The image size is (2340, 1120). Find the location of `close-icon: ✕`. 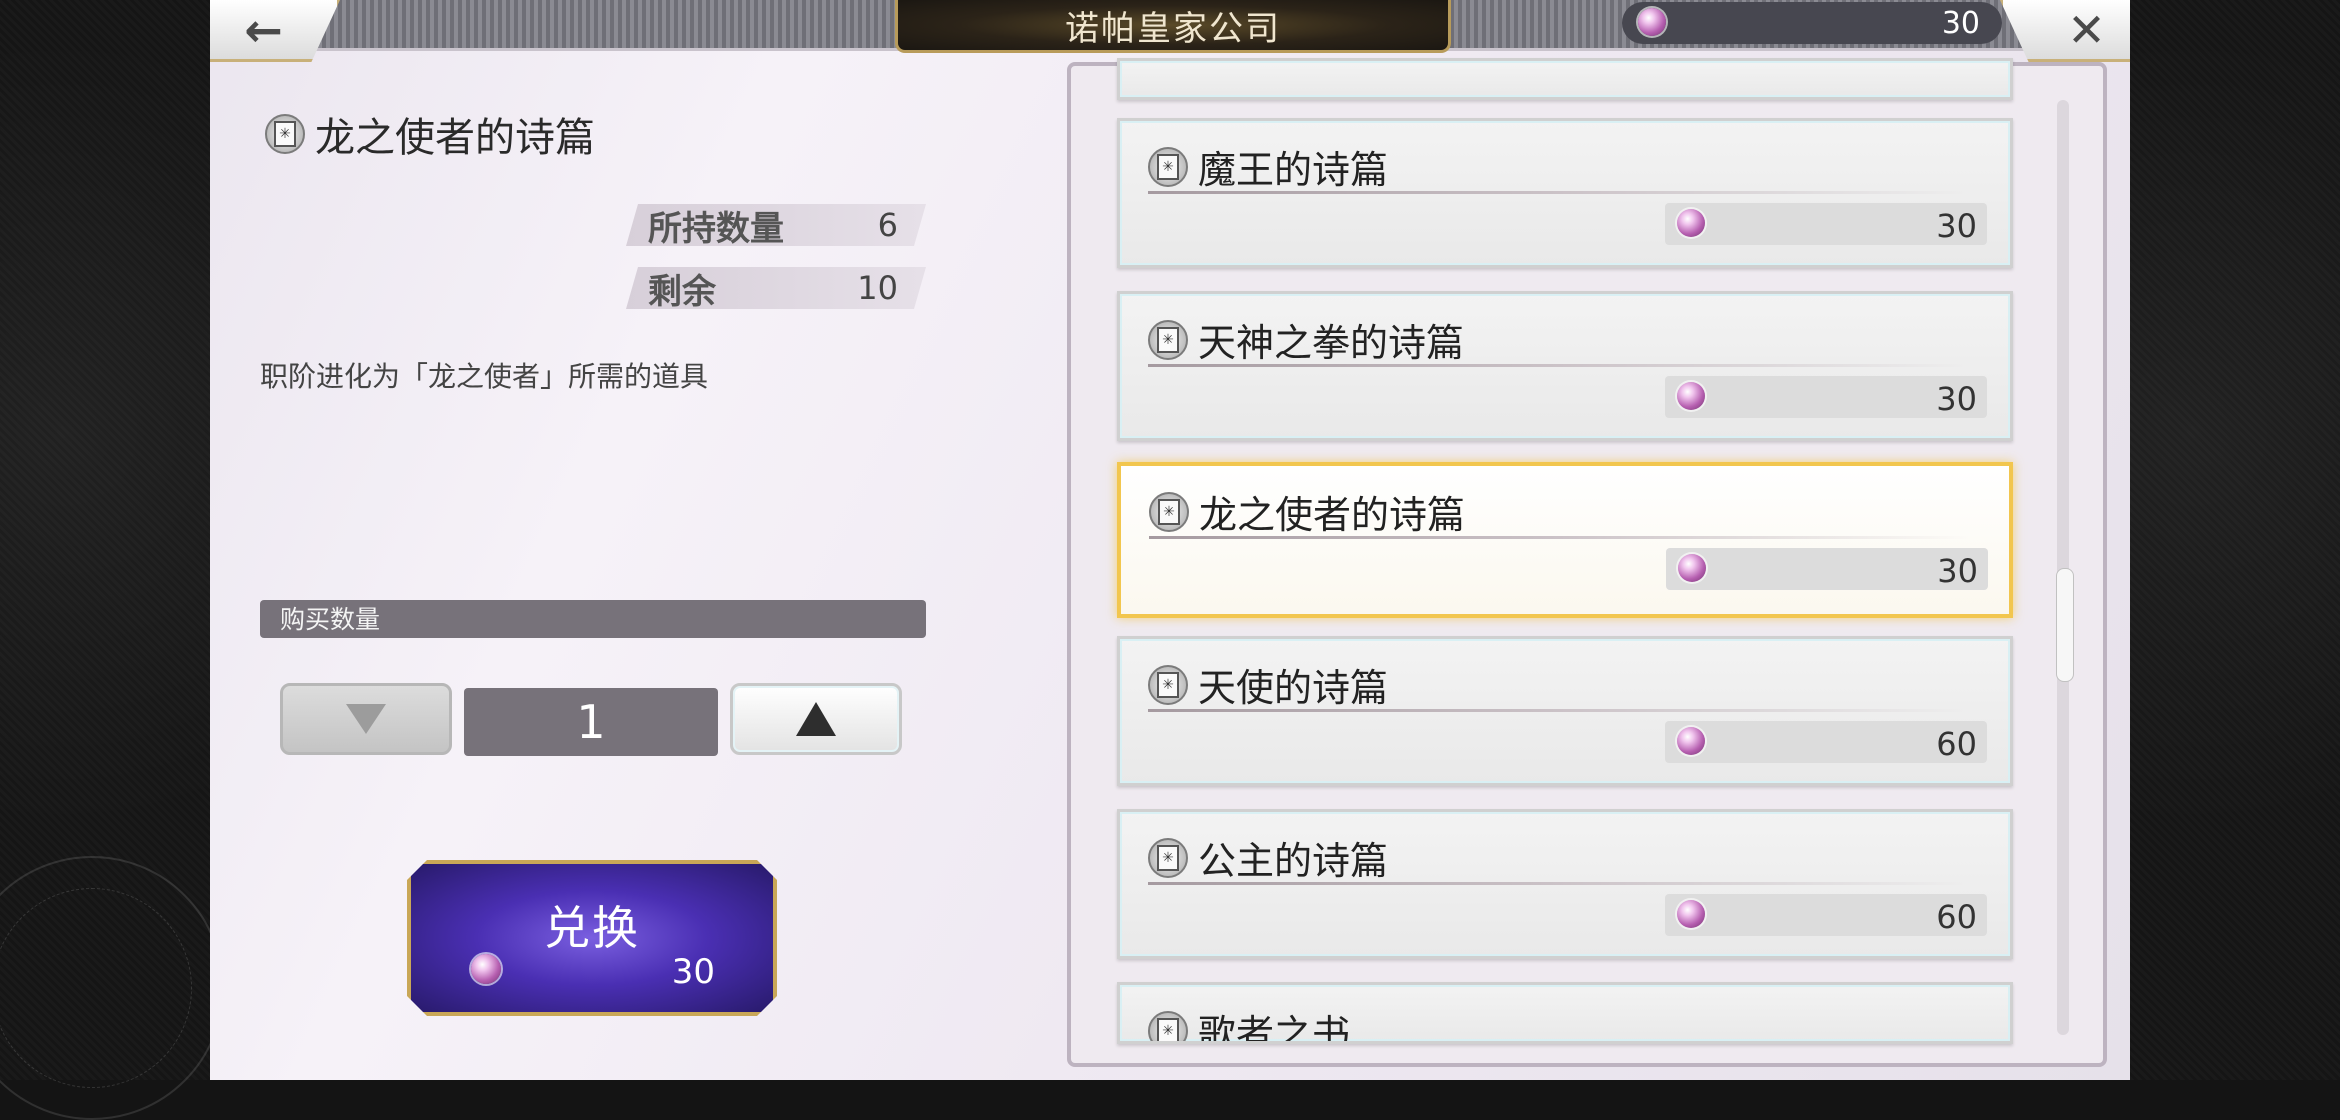

close-icon: ✕ is located at coordinates (2086, 29).